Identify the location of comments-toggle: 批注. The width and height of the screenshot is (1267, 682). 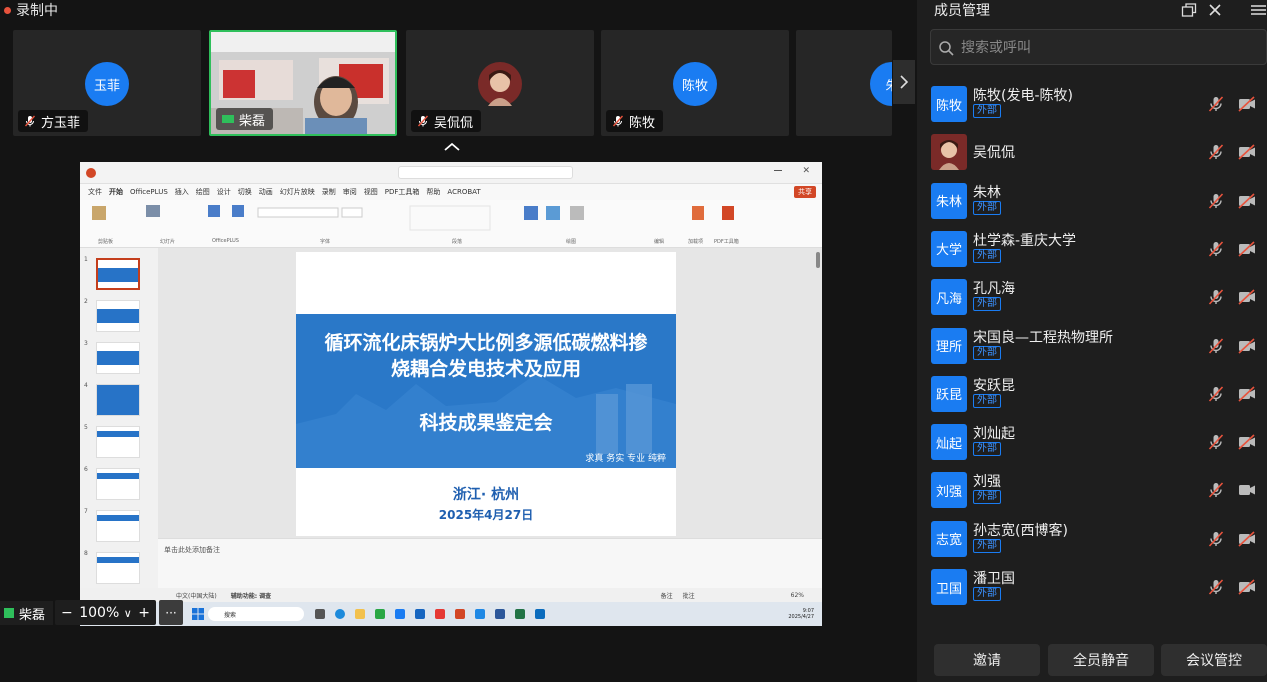
(689, 595).